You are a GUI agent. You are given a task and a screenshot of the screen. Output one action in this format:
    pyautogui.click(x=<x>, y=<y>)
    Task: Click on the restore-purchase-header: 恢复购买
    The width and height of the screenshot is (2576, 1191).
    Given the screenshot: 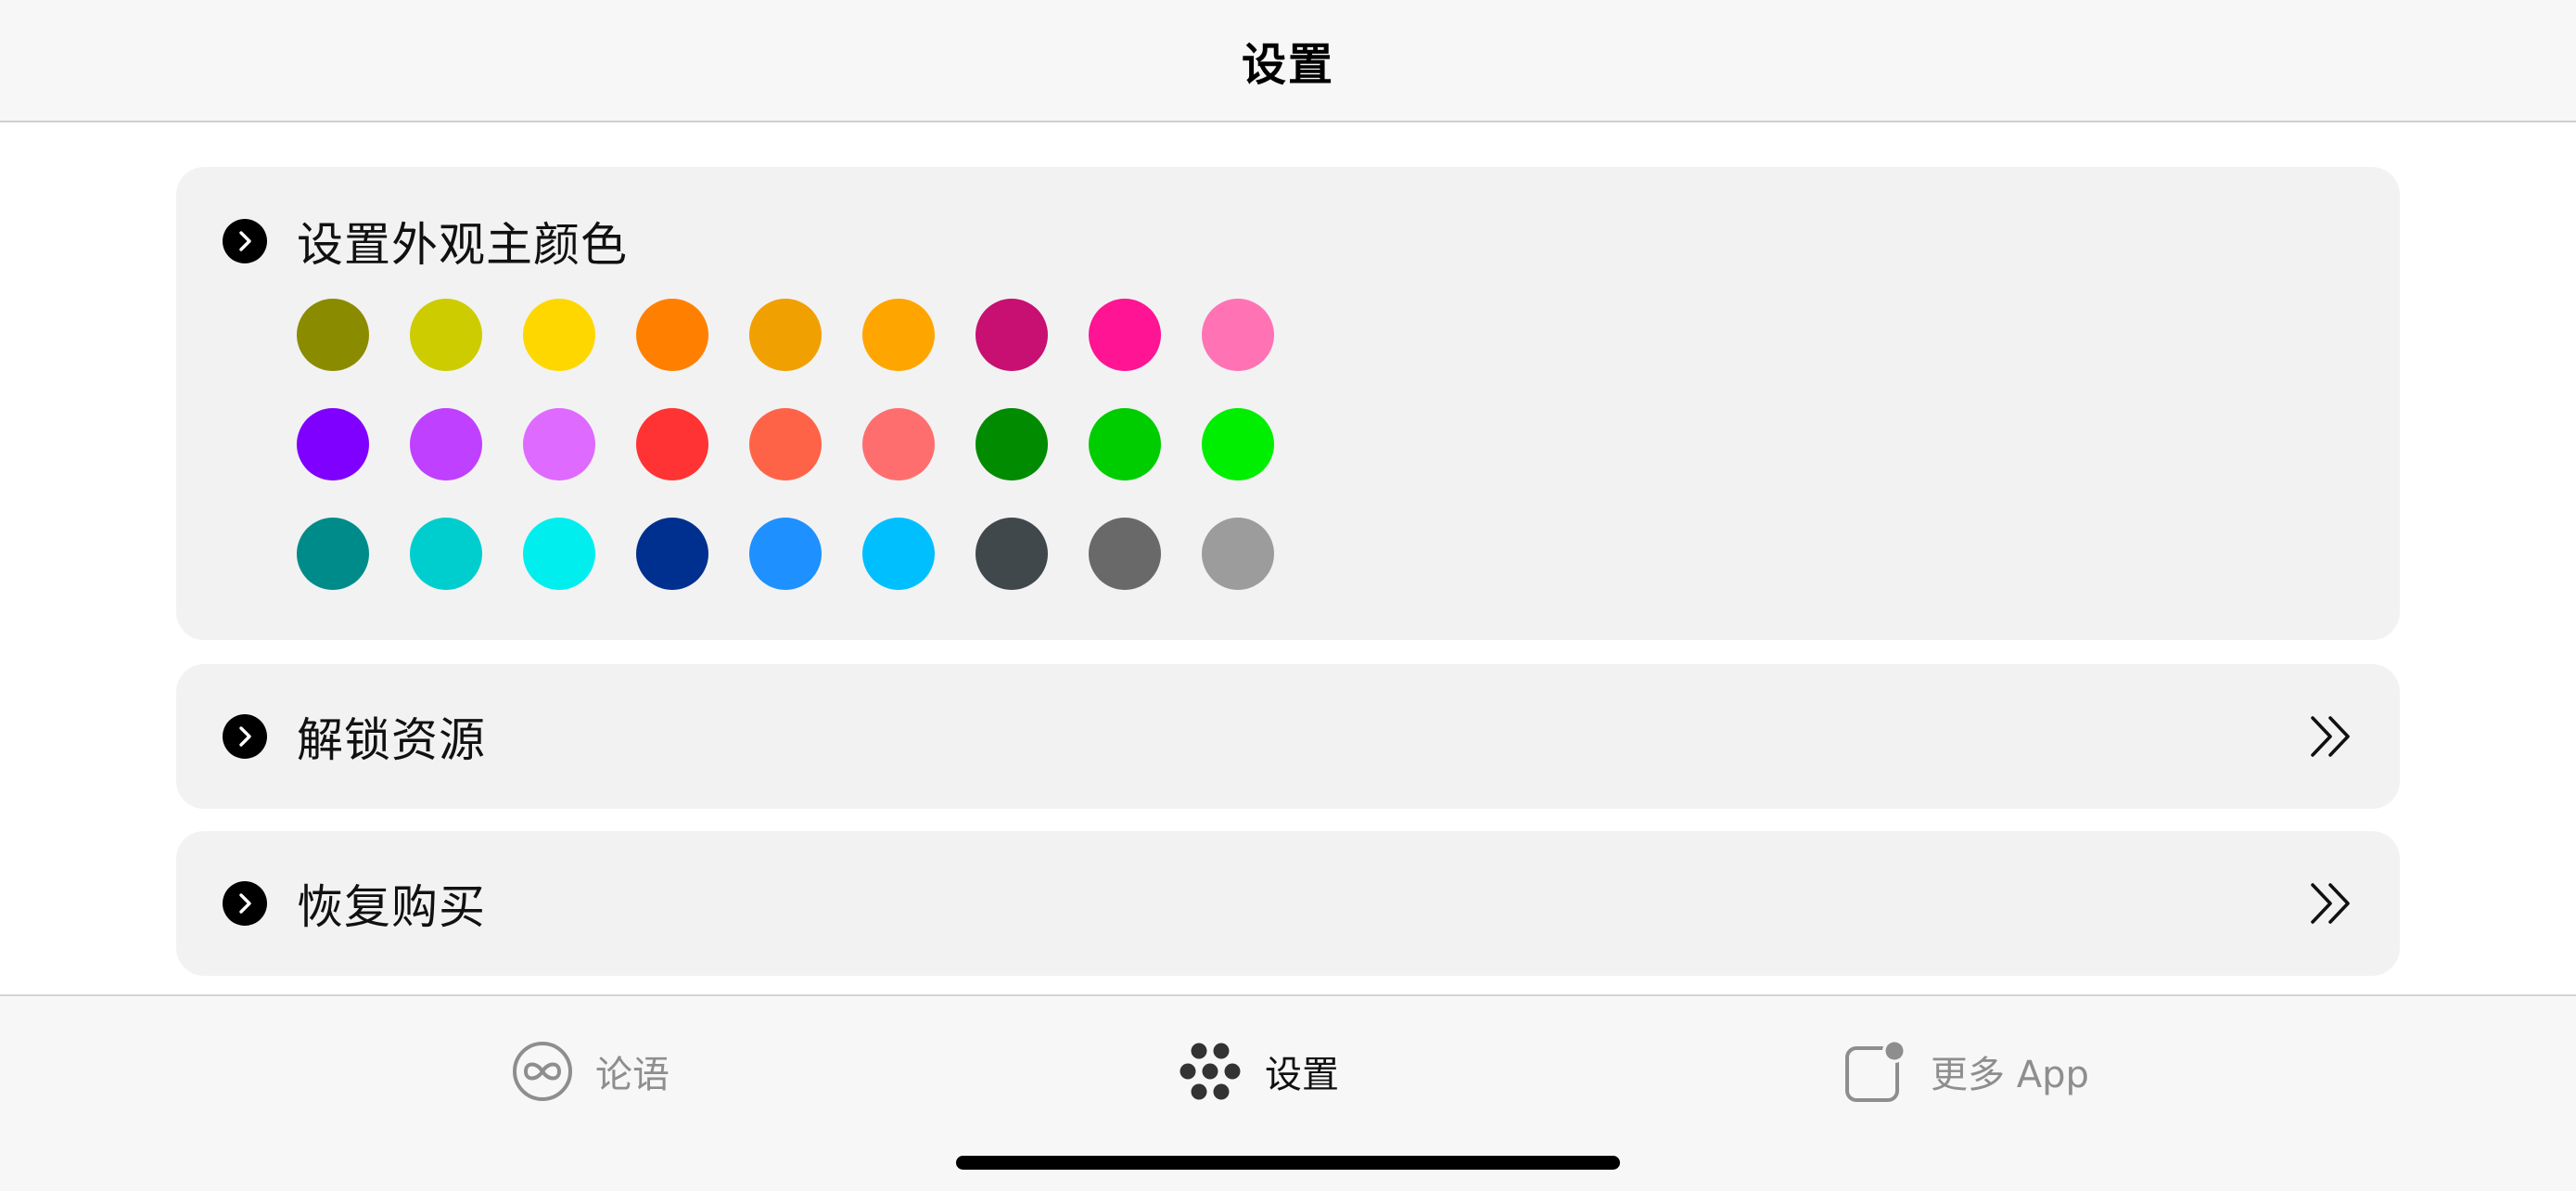 What is the action you would take?
    pyautogui.click(x=354, y=904)
    